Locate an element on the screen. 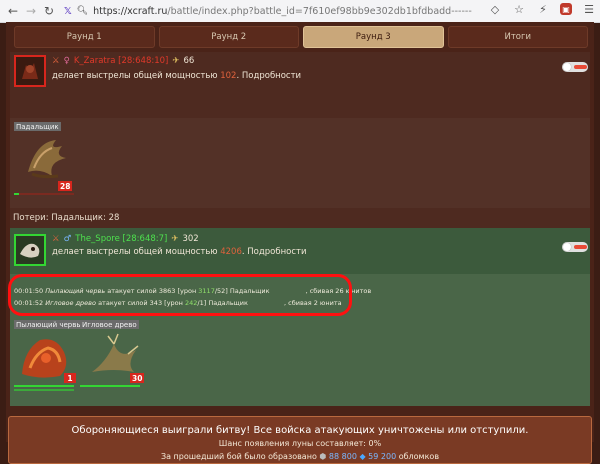  unit-label-scavenger: Падальщик is located at coordinates (37, 126).